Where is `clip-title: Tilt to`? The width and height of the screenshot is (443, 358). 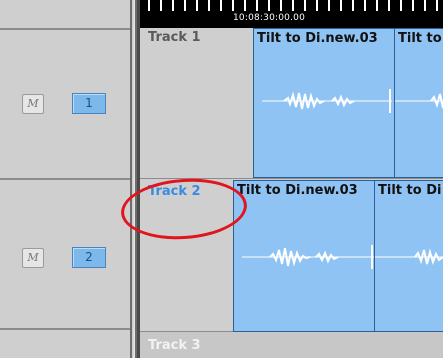 clip-title: Tilt to is located at coordinates (420, 38).